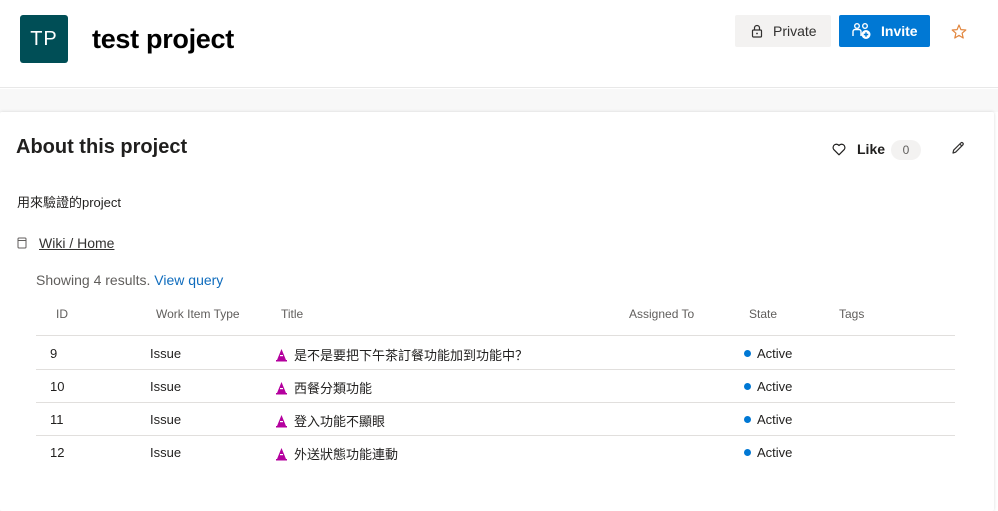 The height and width of the screenshot is (511, 998). What do you see at coordinates (499, 100) in the screenshot?
I see `section-spacer` at bounding box center [499, 100].